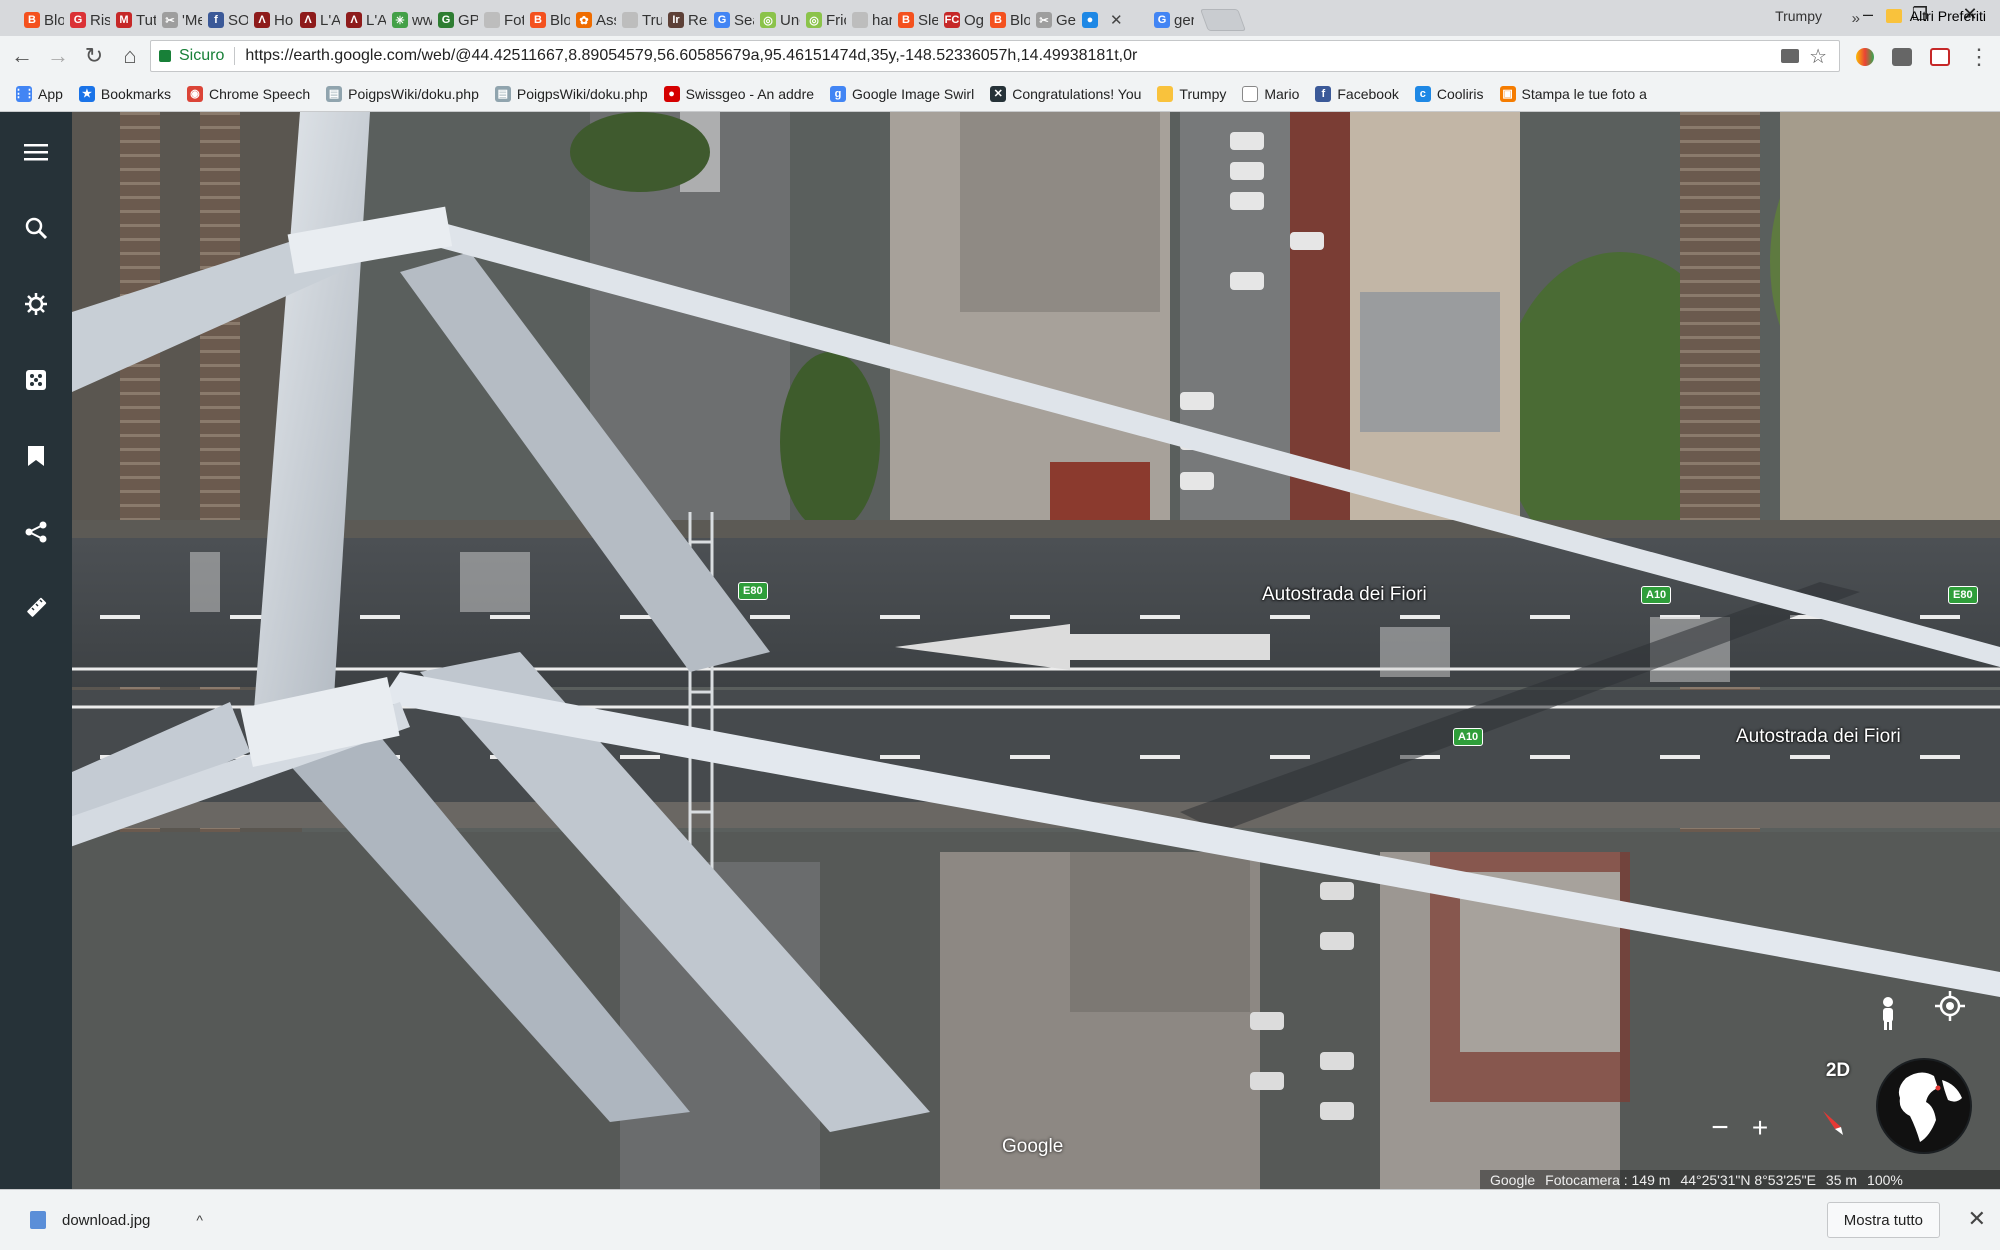  I want to click on extension-chrome-icon, so click(1865, 57).